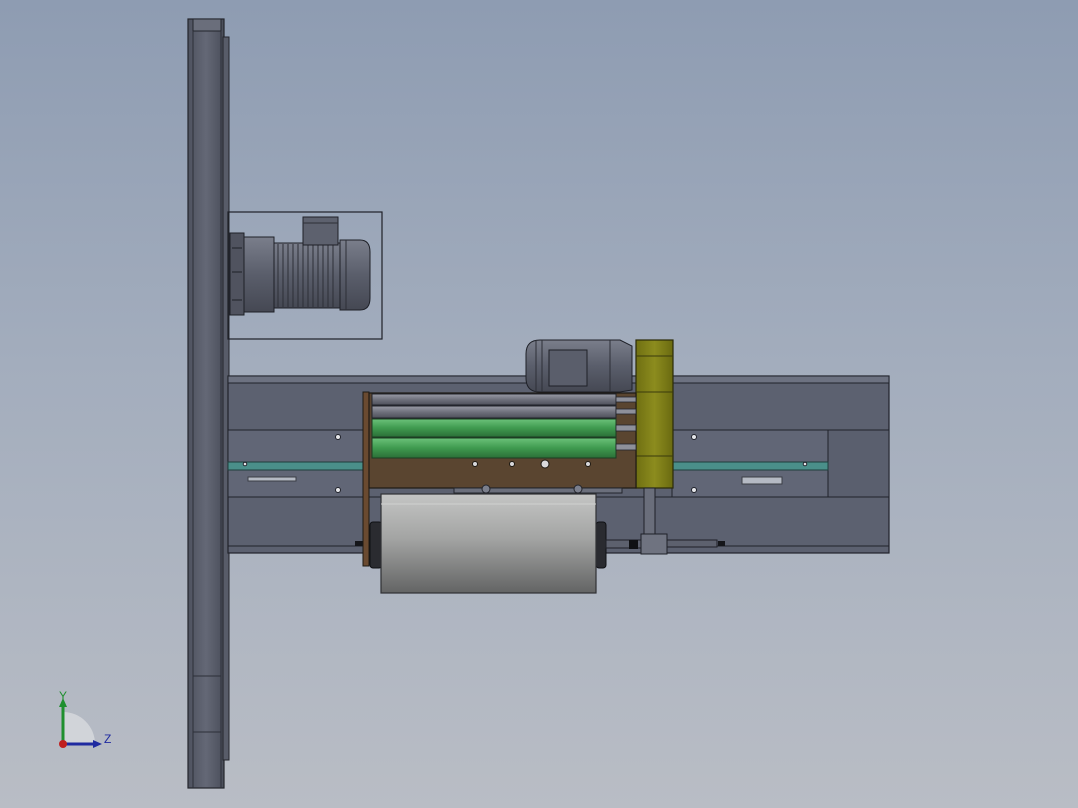 This screenshot has width=1078, height=808. What do you see at coordinates (79, 728) in the screenshot?
I see `triad-plane` at bounding box center [79, 728].